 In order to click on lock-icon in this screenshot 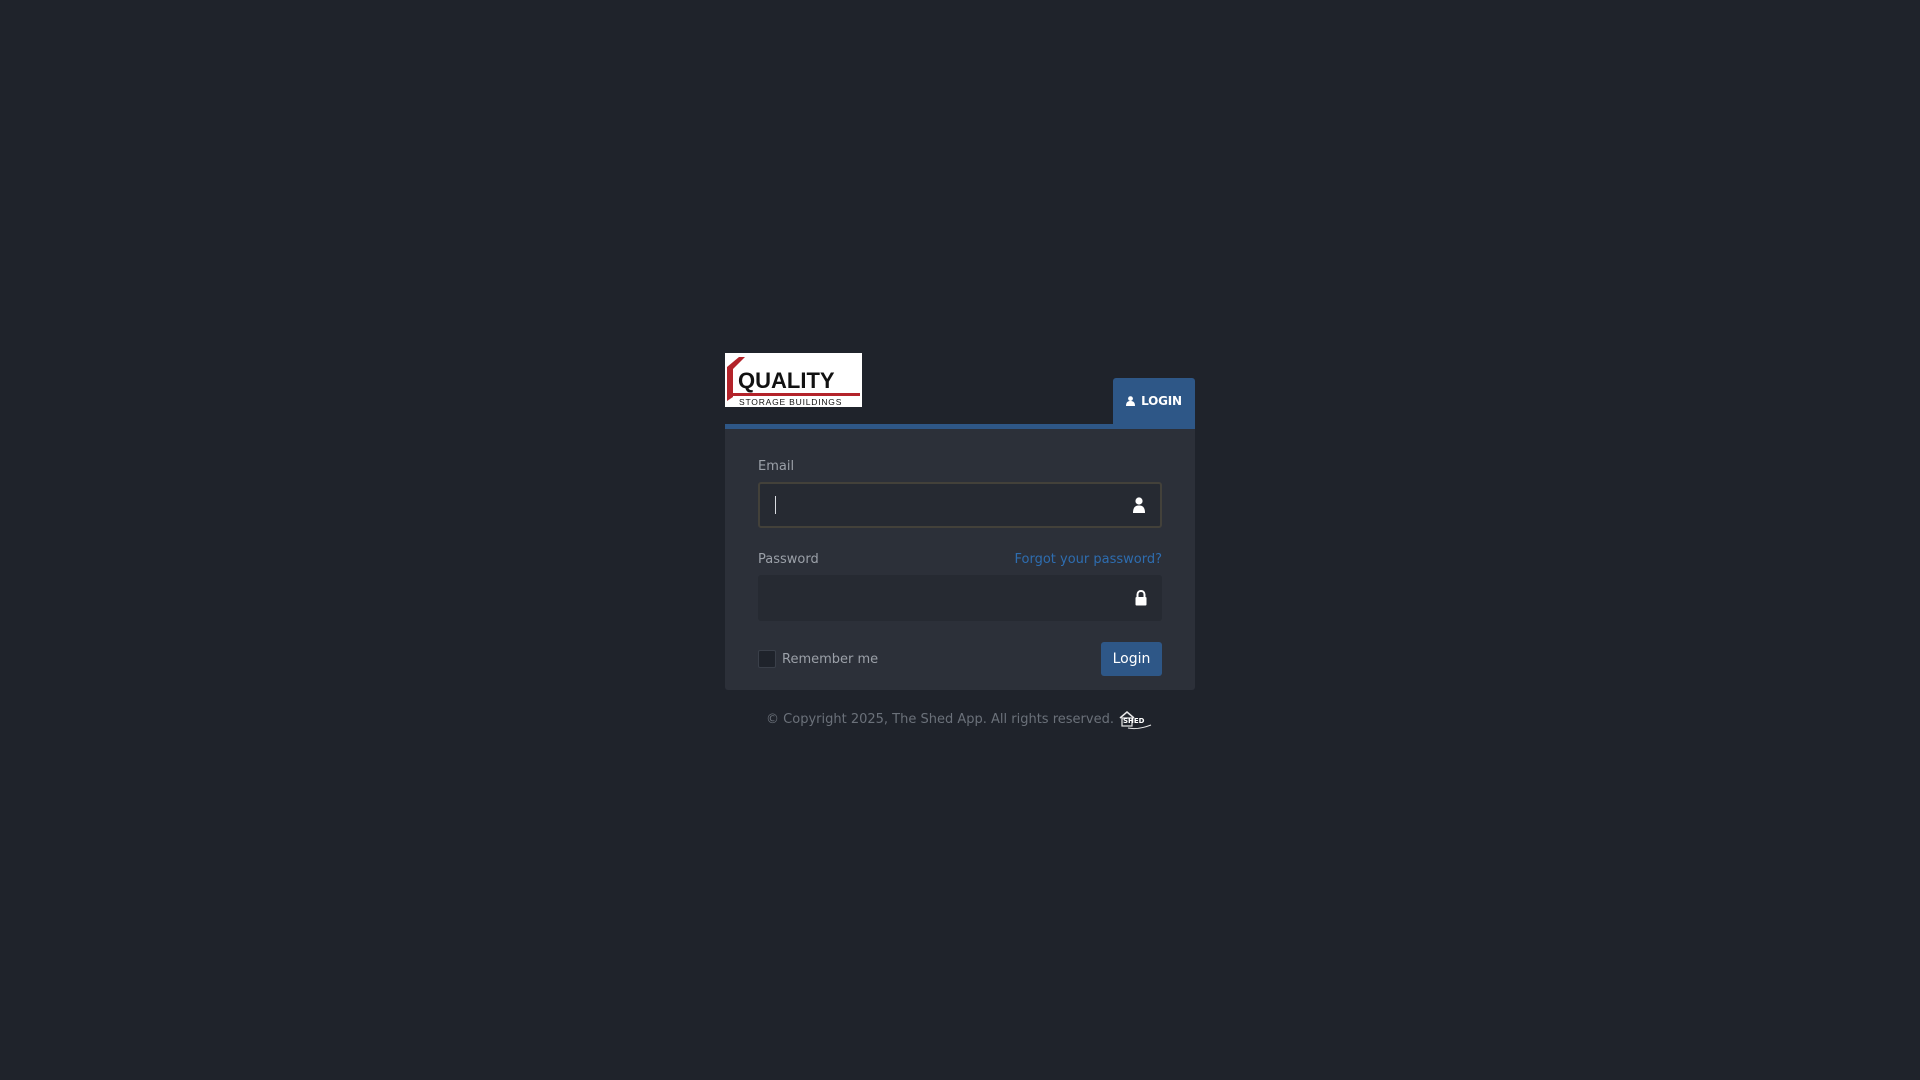, I will do `click(1141, 598)`.